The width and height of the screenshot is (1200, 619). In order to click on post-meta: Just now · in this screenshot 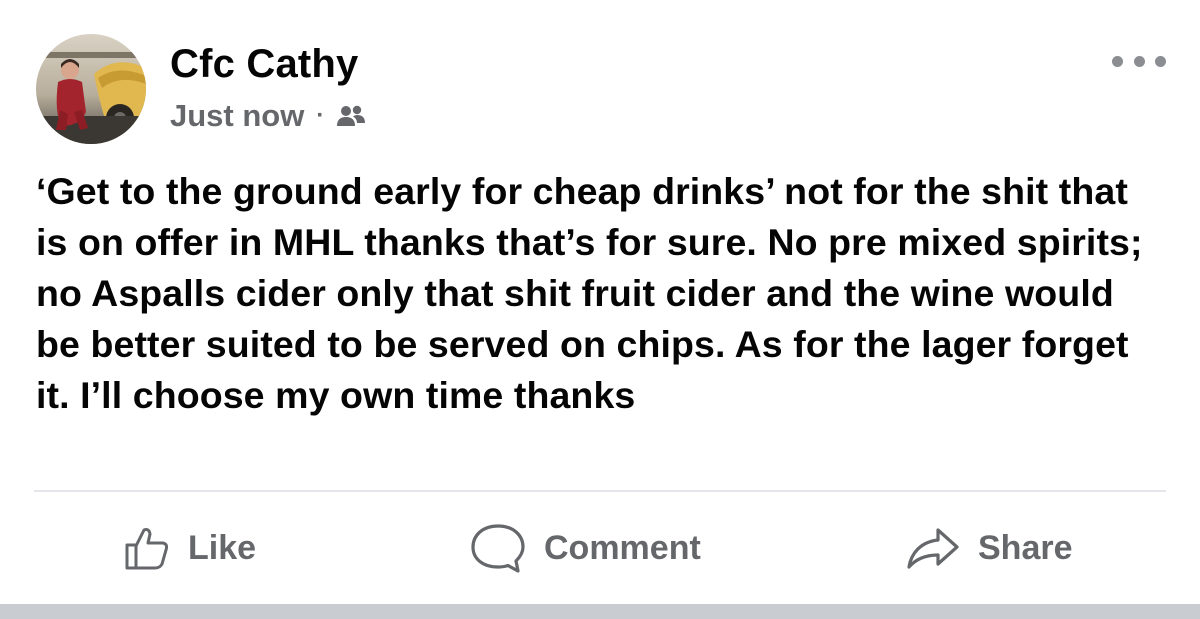, I will do `click(268, 116)`.